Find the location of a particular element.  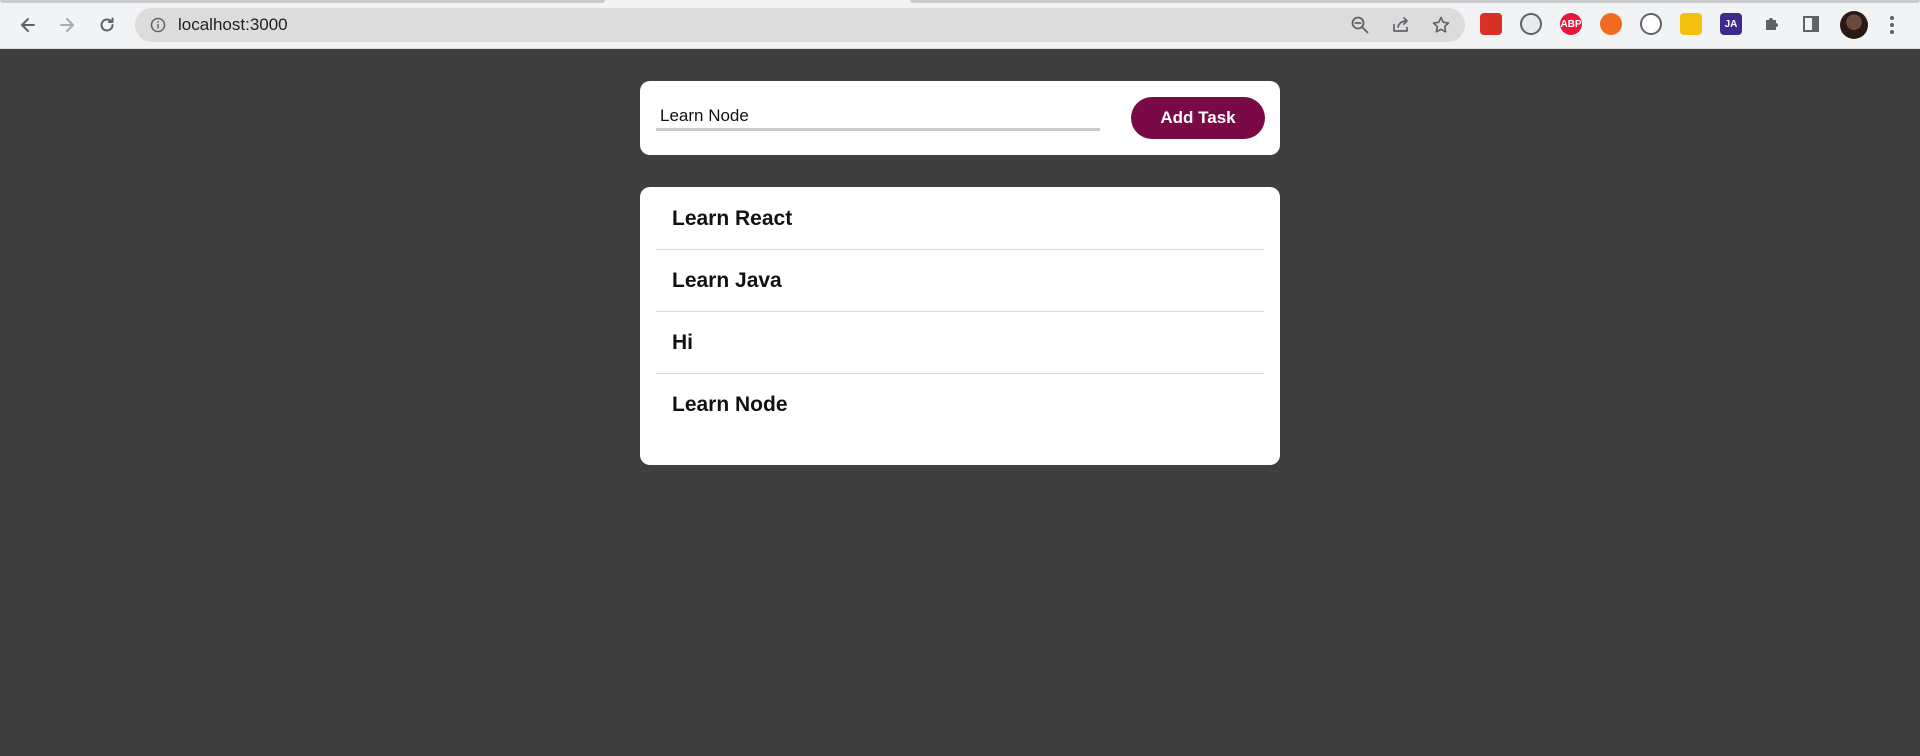

list-item: Learn Java is located at coordinates (960, 281).